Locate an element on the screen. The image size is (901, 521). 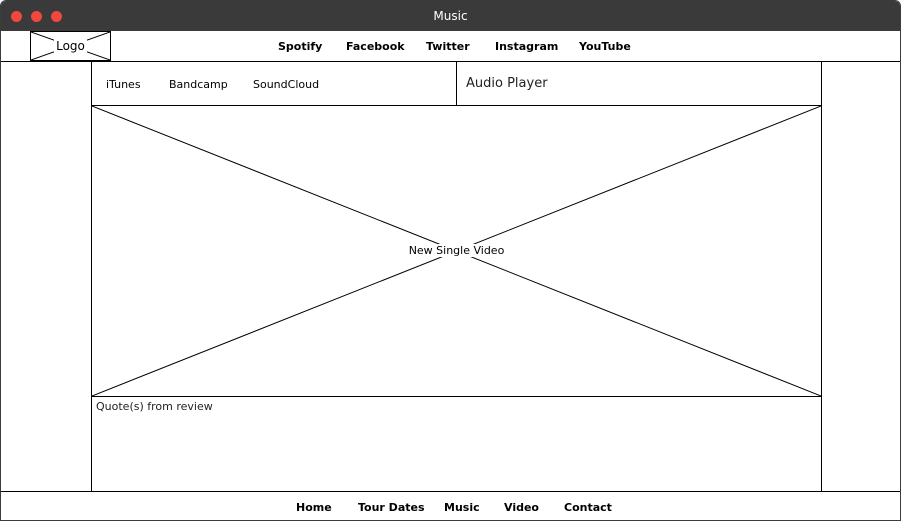
audio-player: Audio Player is located at coordinates (639, 84).